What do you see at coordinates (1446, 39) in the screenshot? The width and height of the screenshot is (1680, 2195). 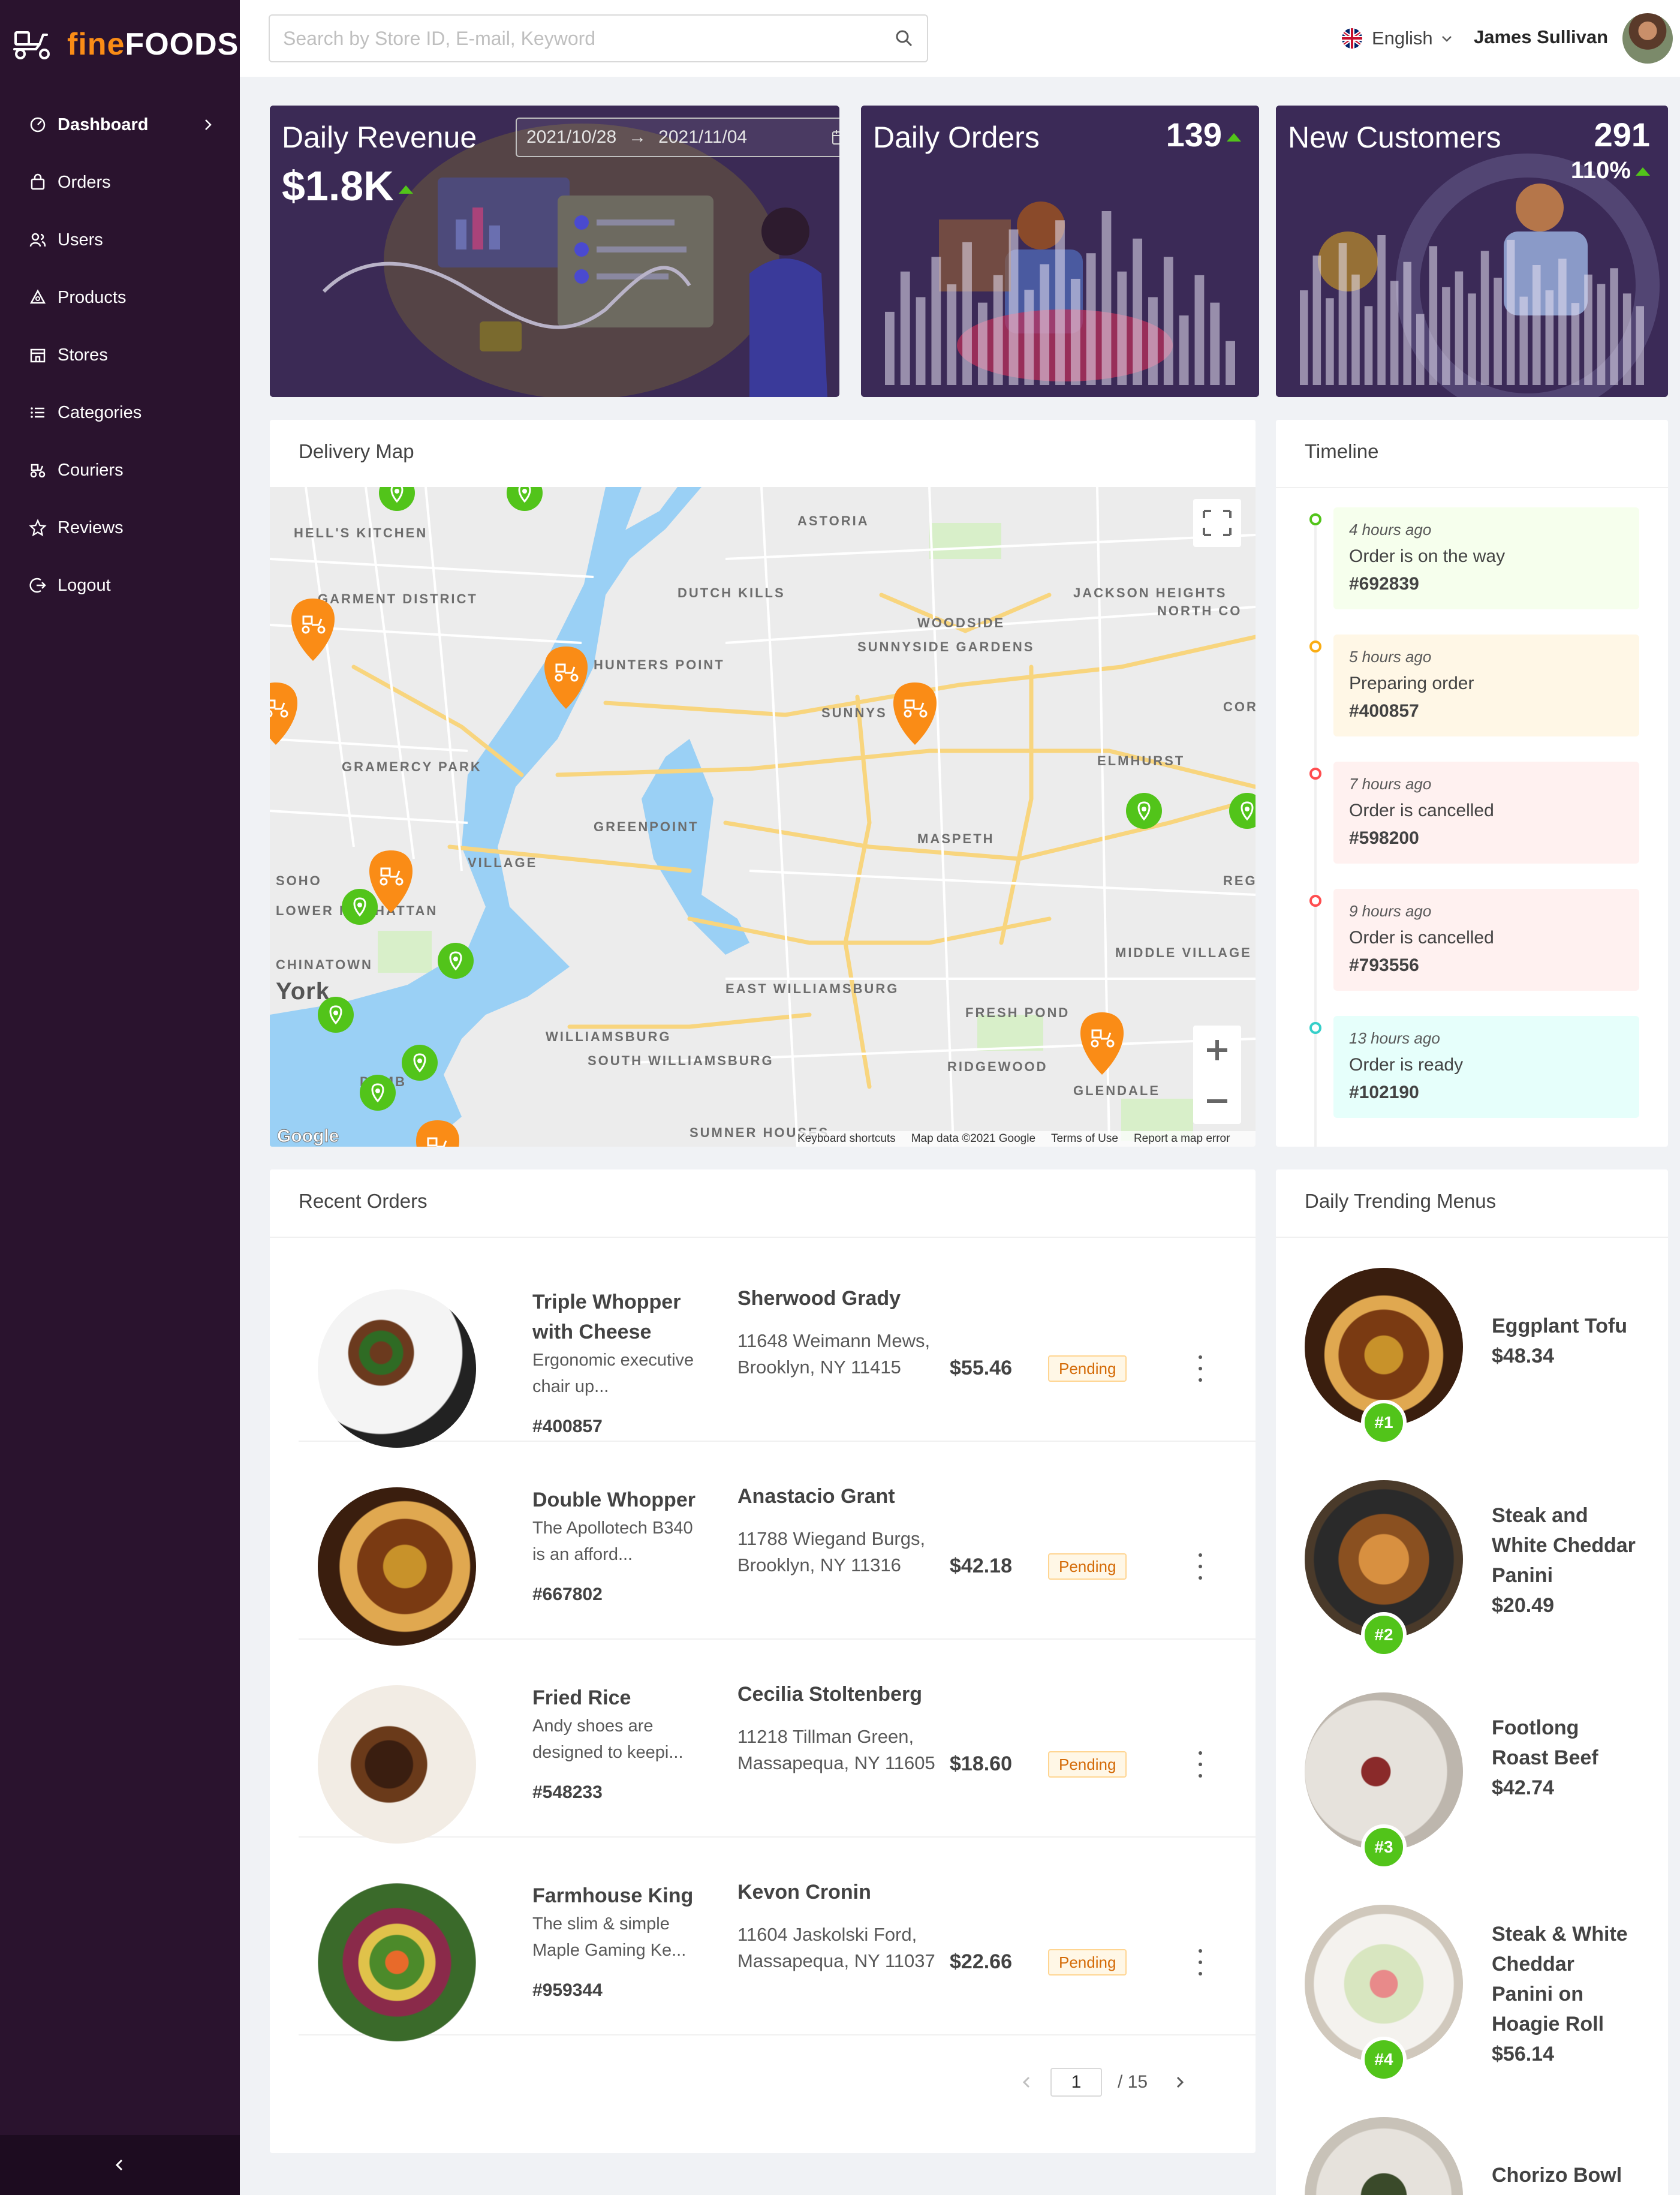 I see `chevron-down-icon` at bounding box center [1446, 39].